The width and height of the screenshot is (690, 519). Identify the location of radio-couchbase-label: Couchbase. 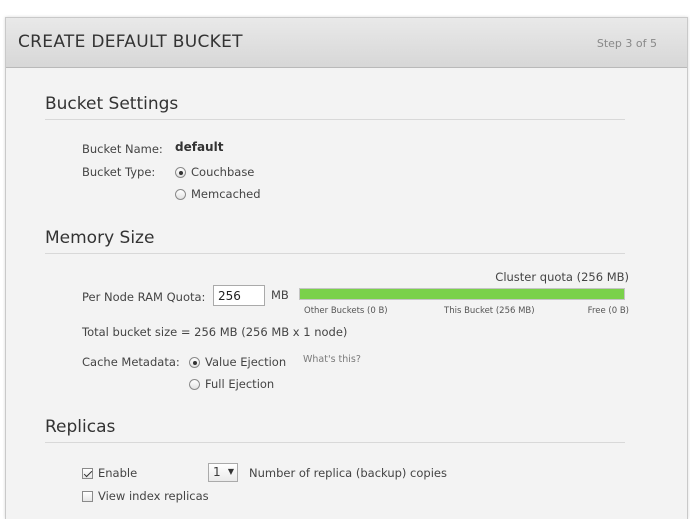
(222, 172).